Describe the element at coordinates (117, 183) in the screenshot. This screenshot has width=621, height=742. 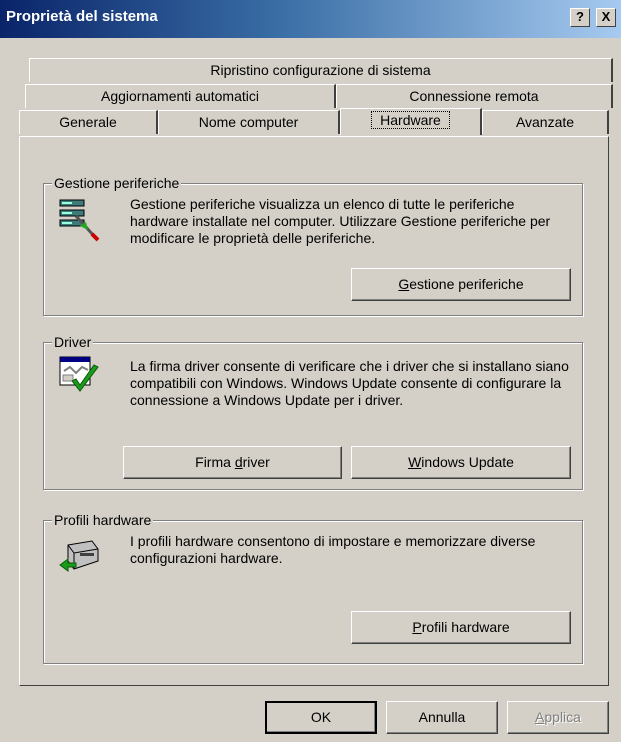
I see `group-title: Gestione periferiche` at that location.